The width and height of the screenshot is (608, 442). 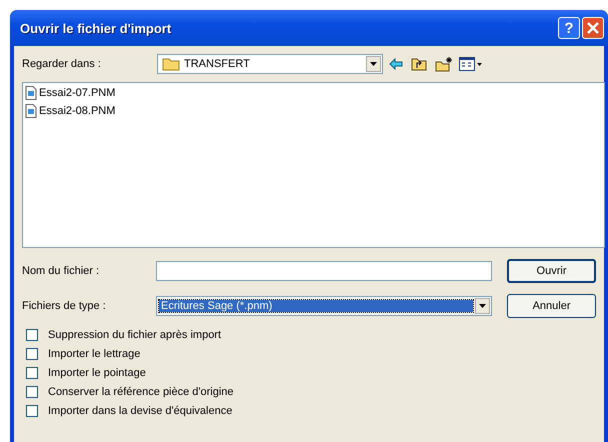 What do you see at coordinates (97, 372) in the screenshot?
I see `option-label: Importer le pointage` at bounding box center [97, 372].